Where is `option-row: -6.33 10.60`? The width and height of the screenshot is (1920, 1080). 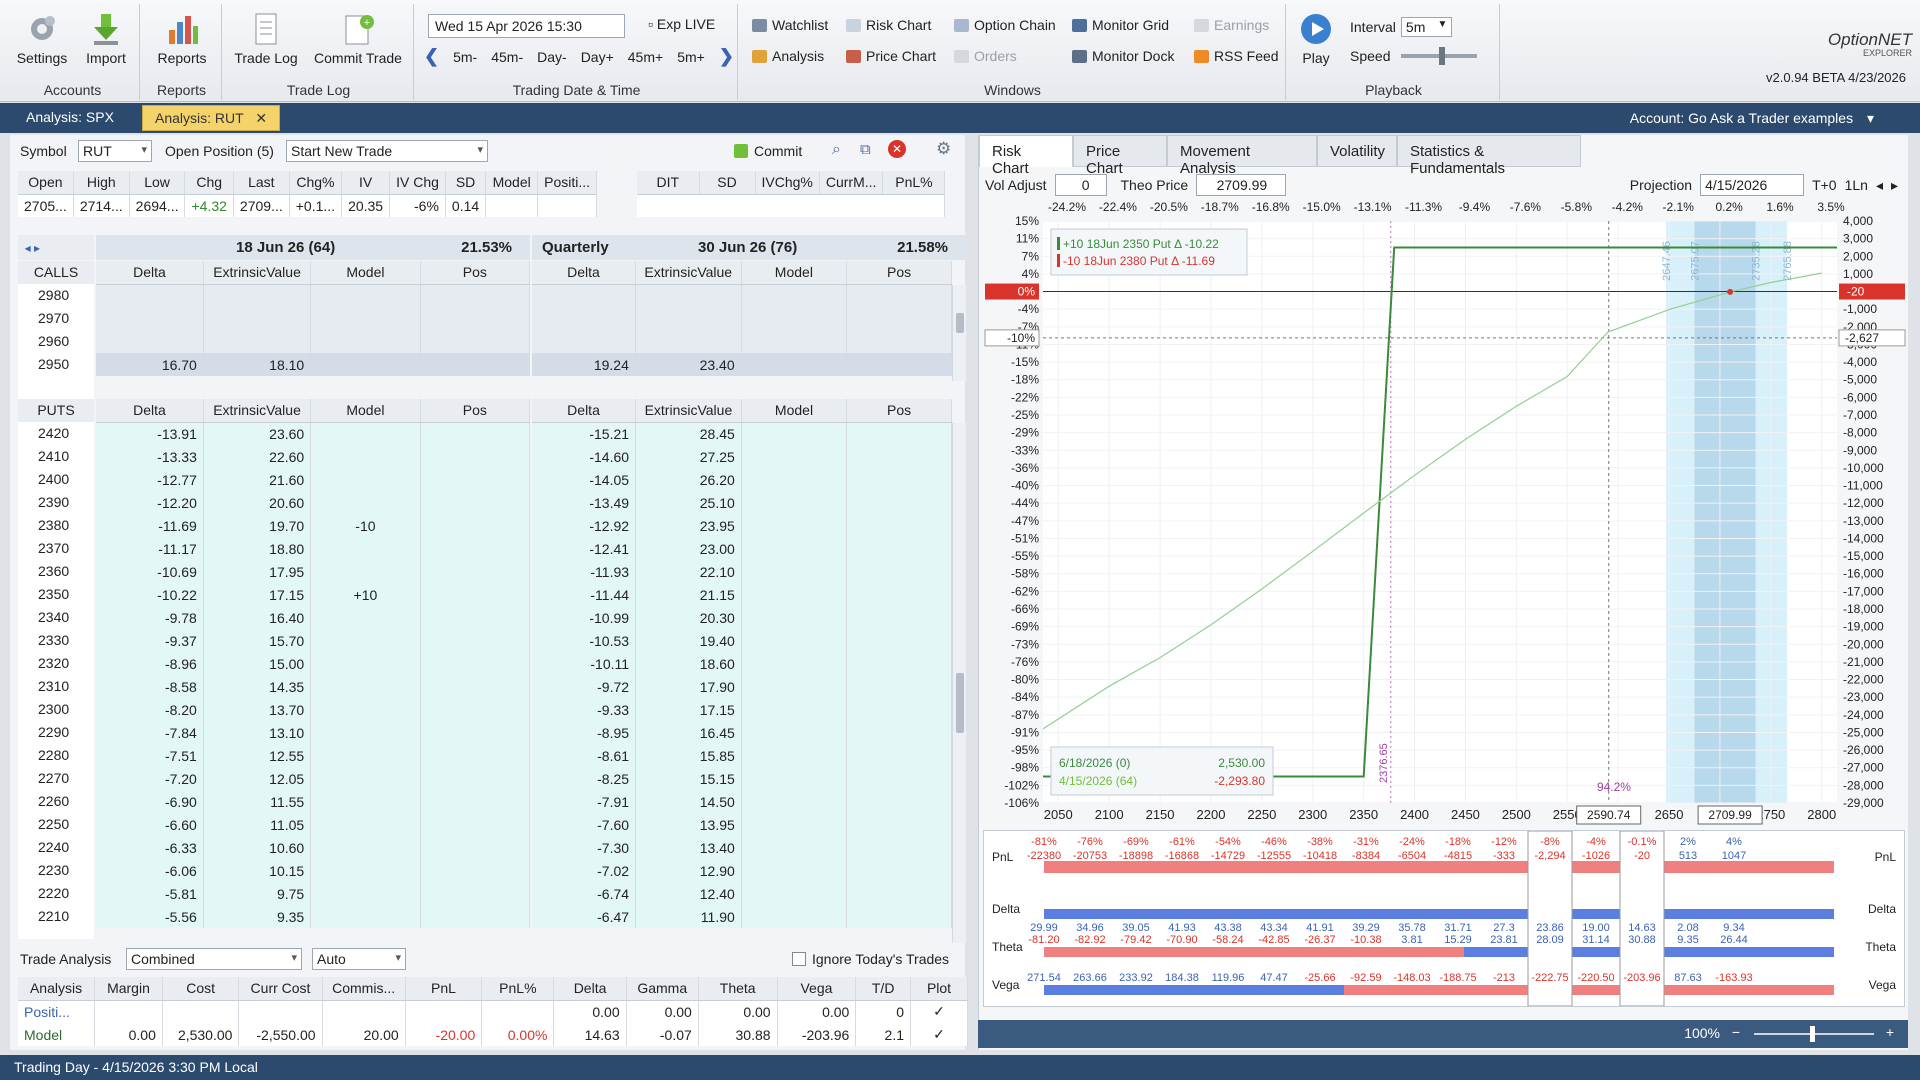 option-row: -6.33 10.60 is located at coordinates (313, 847).